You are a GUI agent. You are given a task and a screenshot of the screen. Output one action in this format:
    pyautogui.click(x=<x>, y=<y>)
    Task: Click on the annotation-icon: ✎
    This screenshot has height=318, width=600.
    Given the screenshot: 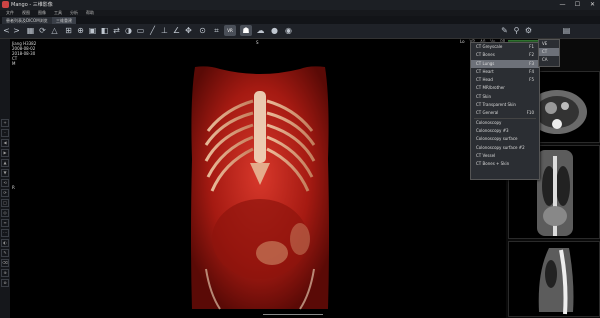 What is the action you would take?
    pyautogui.click(x=504, y=30)
    